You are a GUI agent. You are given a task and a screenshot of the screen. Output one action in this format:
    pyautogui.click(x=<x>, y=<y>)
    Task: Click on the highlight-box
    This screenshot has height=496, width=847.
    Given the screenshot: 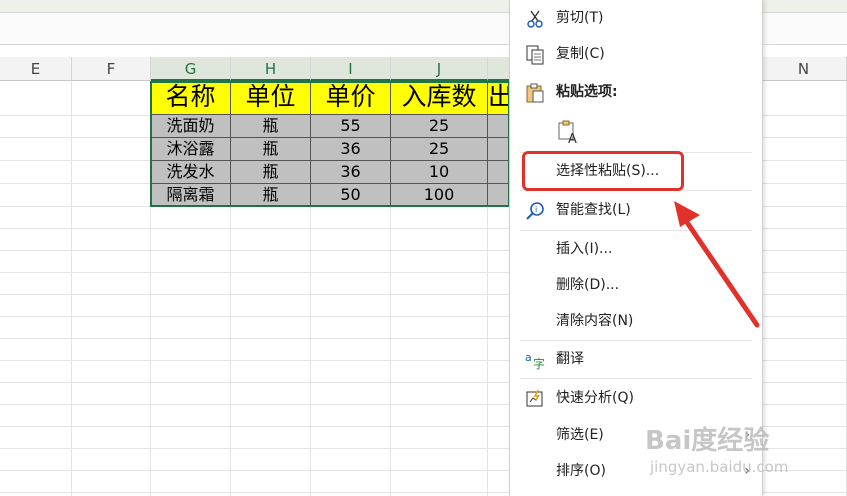 What is the action you would take?
    pyautogui.click(x=603, y=171)
    